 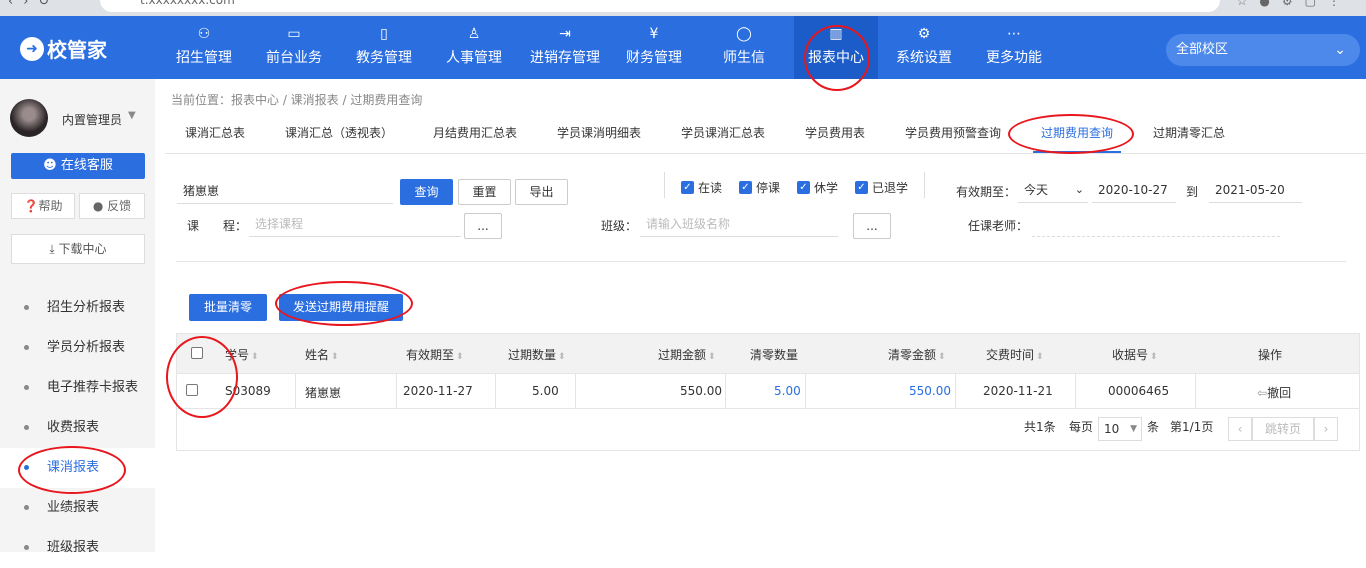 What do you see at coordinates (77, 468) in the screenshot?
I see `sidebar-item-consumption-report: 课消报表` at bounding box center [77, 468].